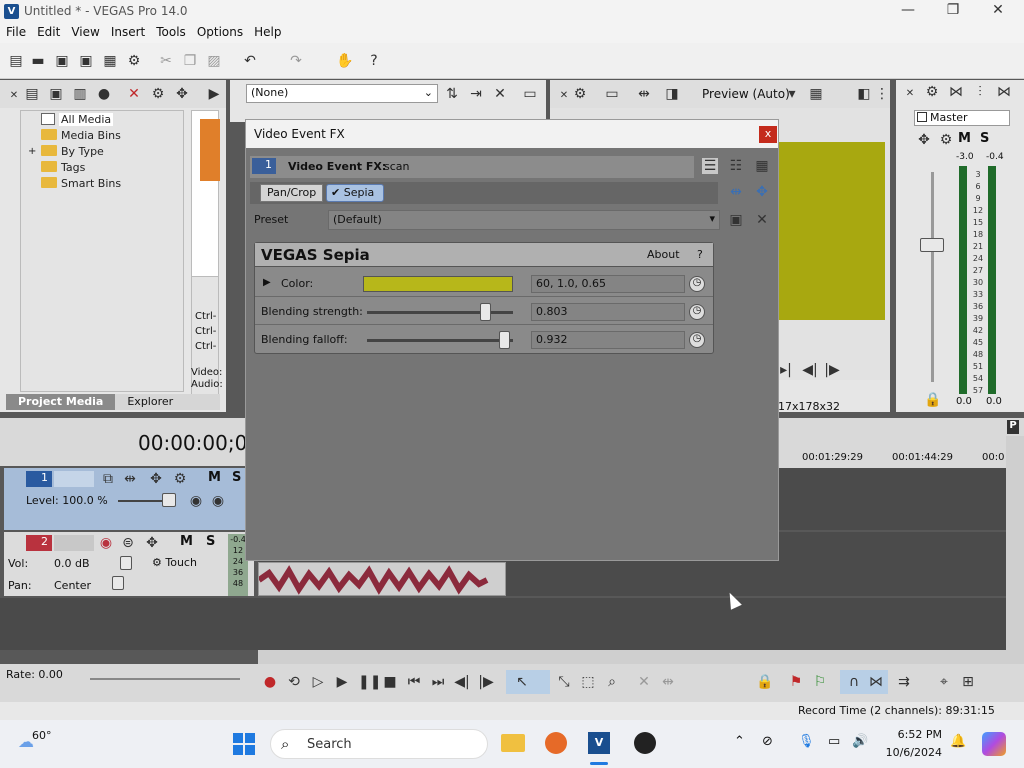  Describe the element at coordinates (767, 741) in the screenshot. I see `network-icon: ⊘` at that location.